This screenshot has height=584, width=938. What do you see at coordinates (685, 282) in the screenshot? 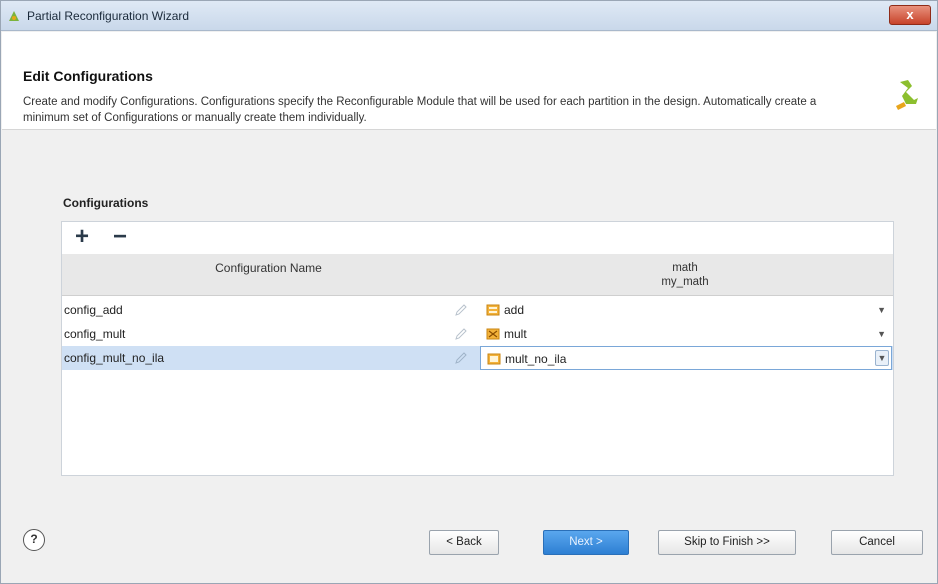
I see `partition-instance: my_math` at bounding box center [685, 282].